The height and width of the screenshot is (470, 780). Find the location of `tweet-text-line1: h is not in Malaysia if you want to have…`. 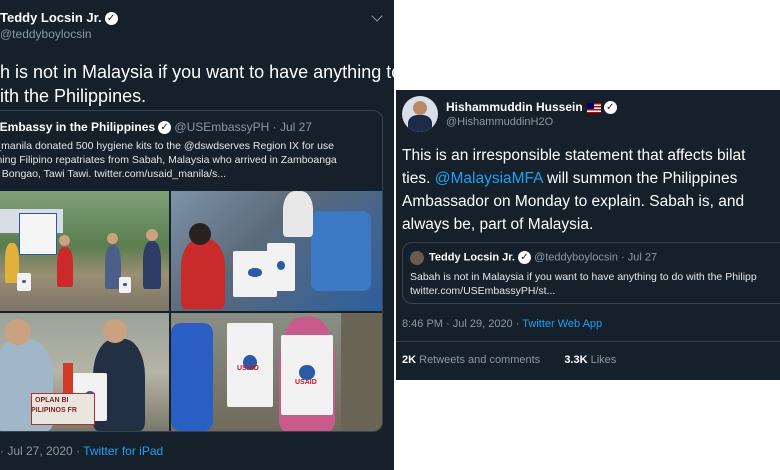

tweet-text-line1: h is not in Malaysia if you want to have… is located at coordinates (197, 72).